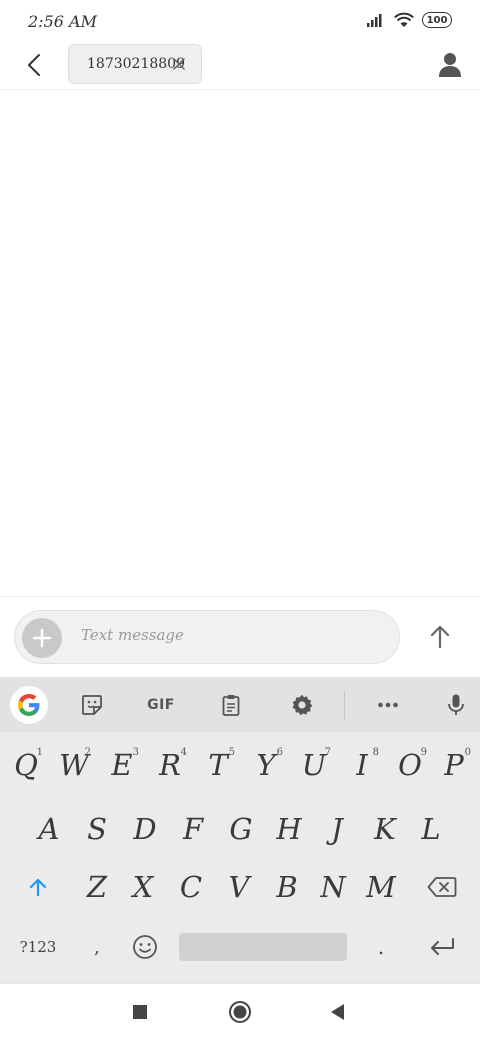 The image size is (480, 1040). I want to click on enter-arrow-icon, so click(442, 946).